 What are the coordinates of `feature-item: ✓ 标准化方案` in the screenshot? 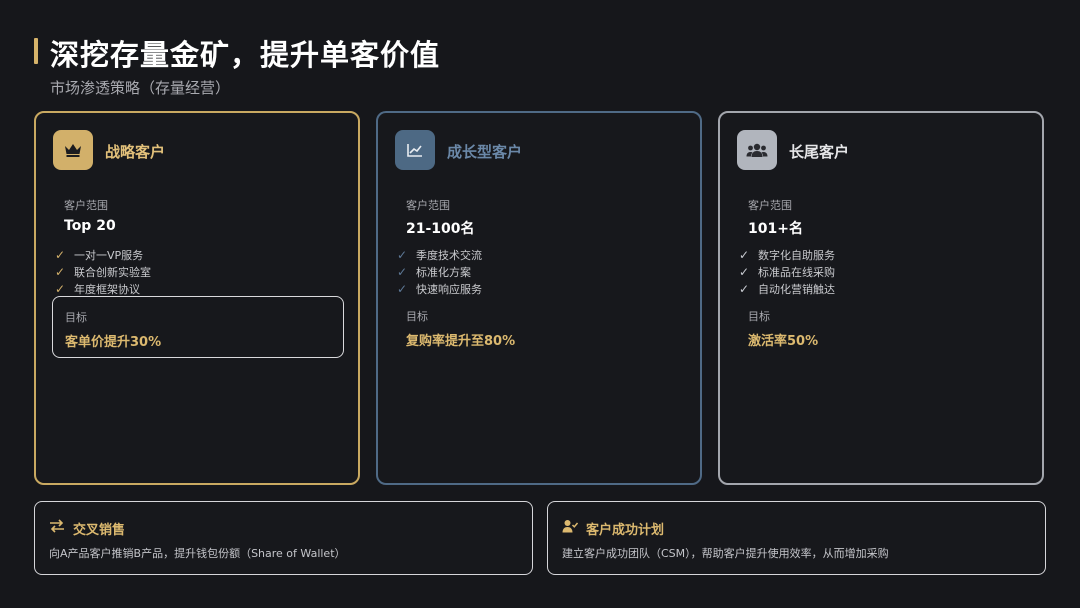 It's located at (439, 272).